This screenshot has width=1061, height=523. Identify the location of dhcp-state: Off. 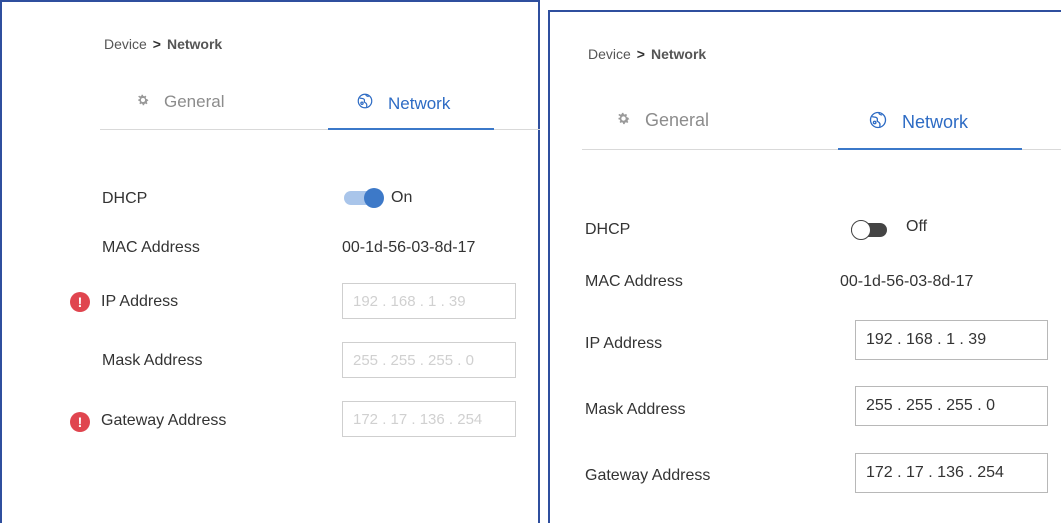
(917, 226).